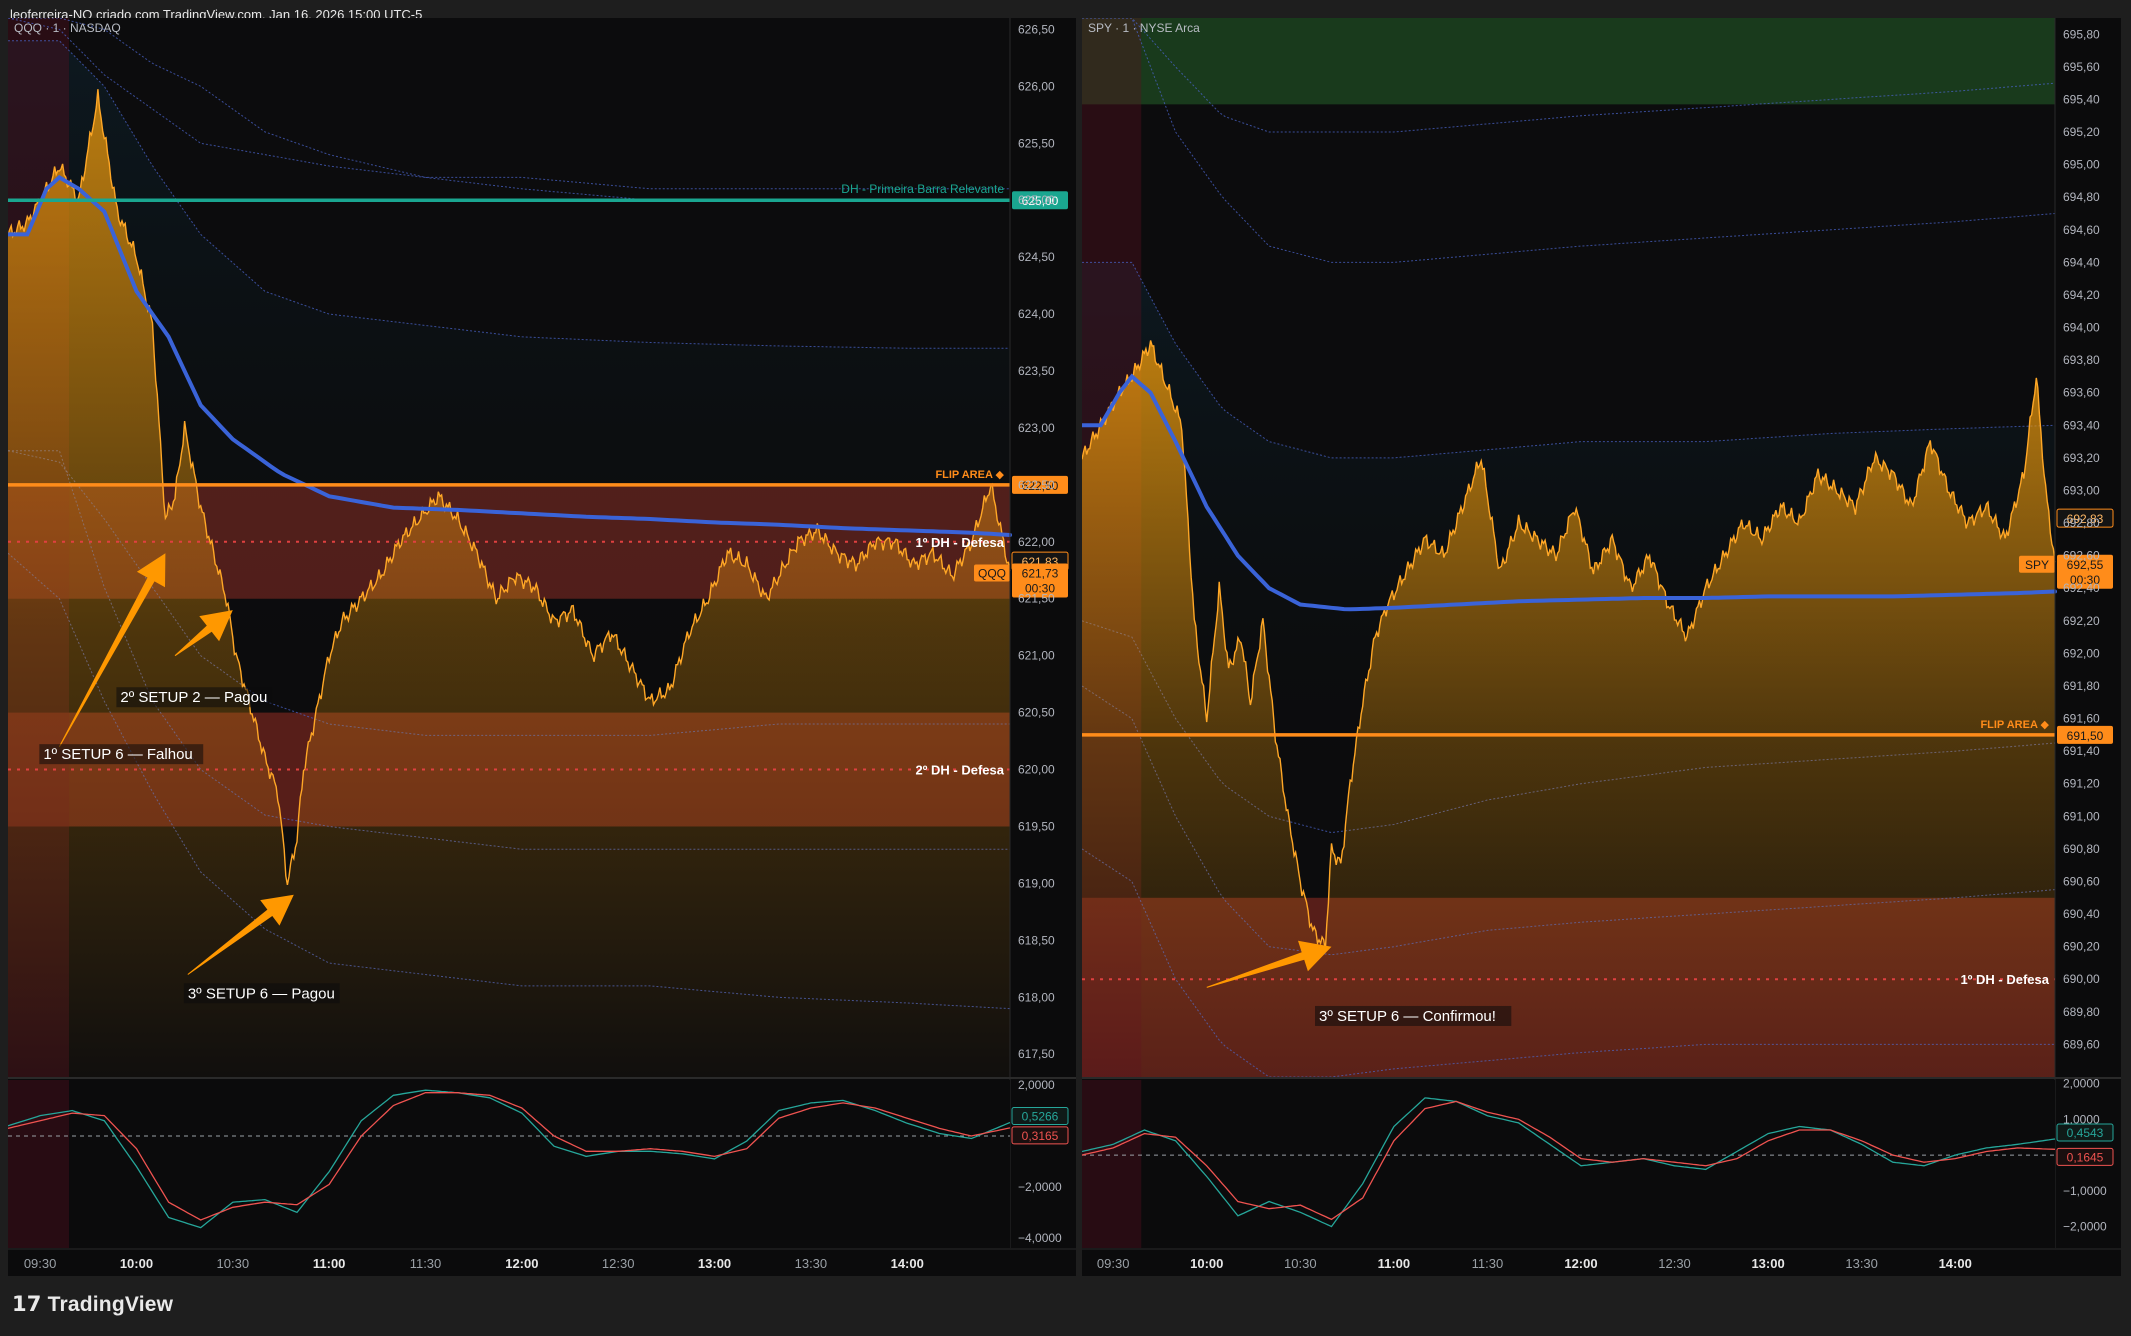  I want to click on y-tick-label: 690,40, so click(2081, 914).